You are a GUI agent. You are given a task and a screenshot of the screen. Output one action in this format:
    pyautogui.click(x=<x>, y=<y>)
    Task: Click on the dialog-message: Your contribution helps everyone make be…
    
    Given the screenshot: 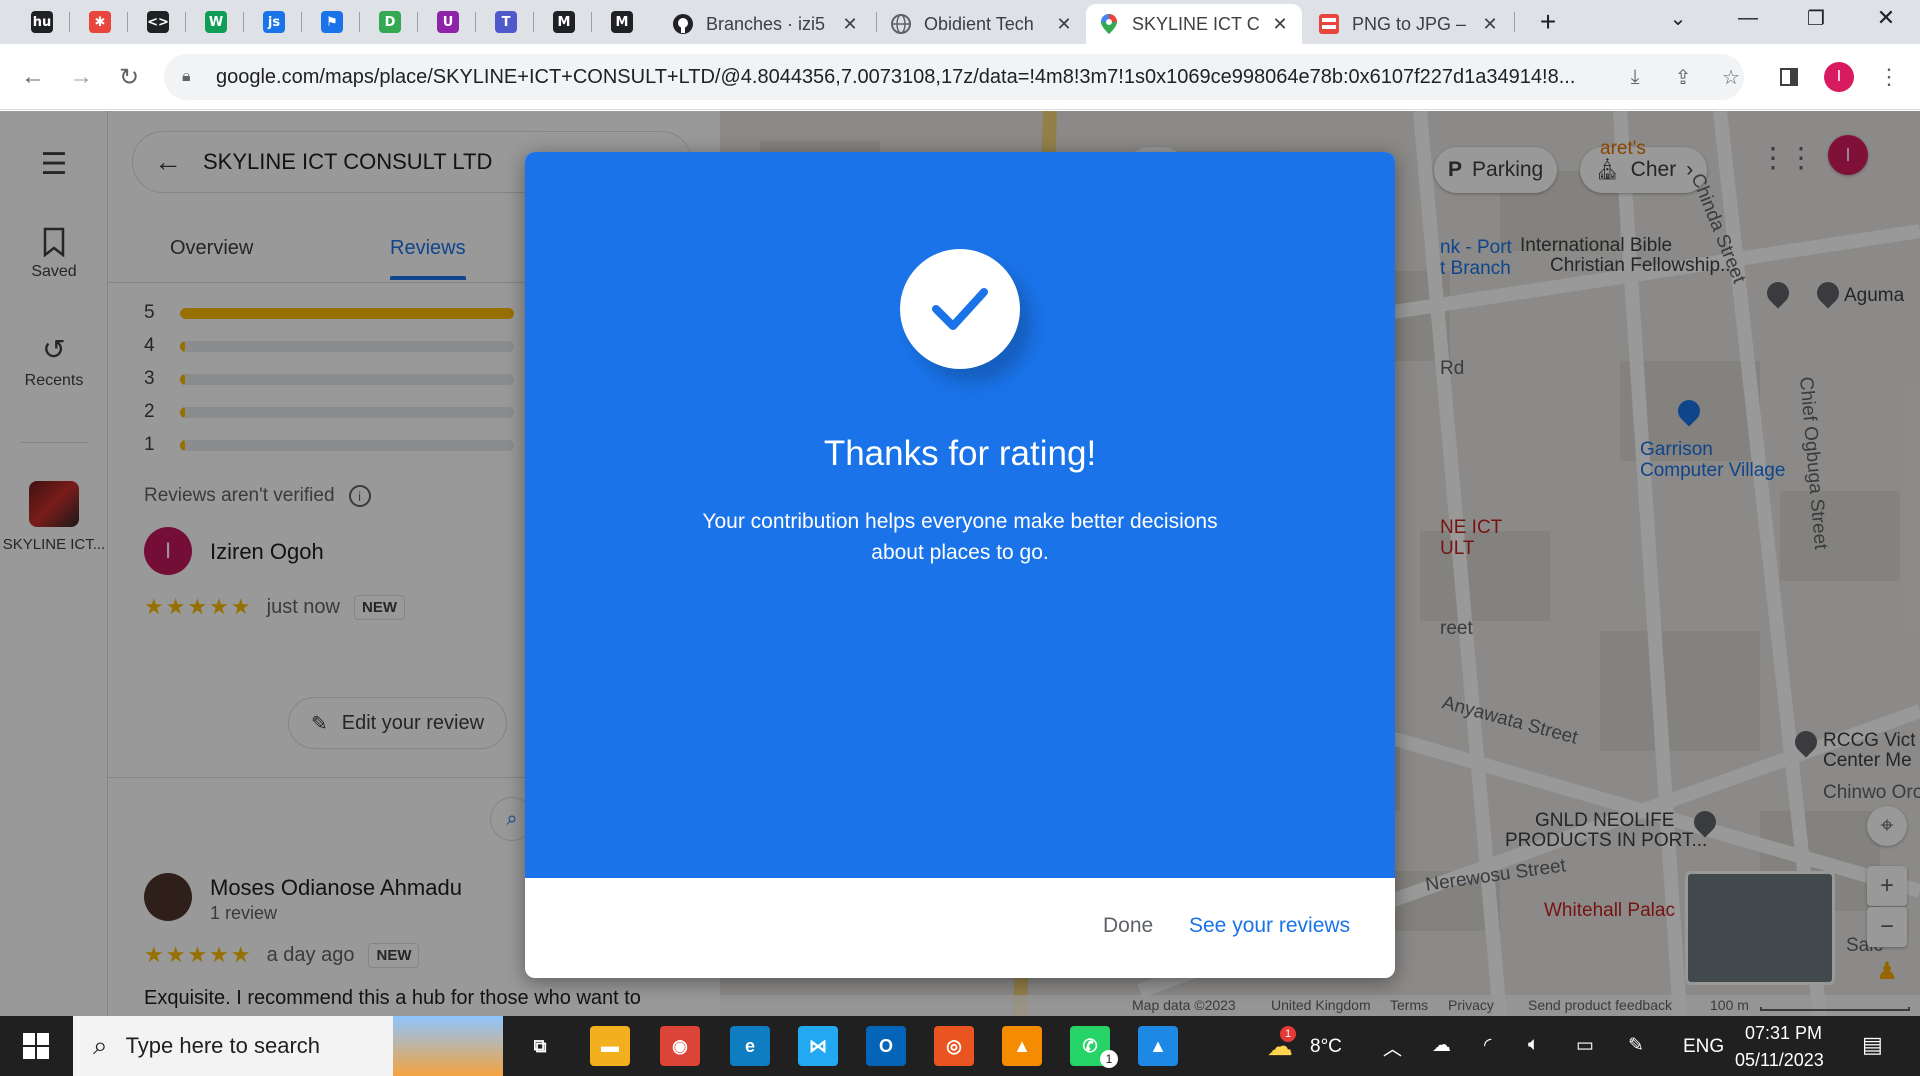 What is the action you would take?
    pyautogui.click(x=960, y=537)
    